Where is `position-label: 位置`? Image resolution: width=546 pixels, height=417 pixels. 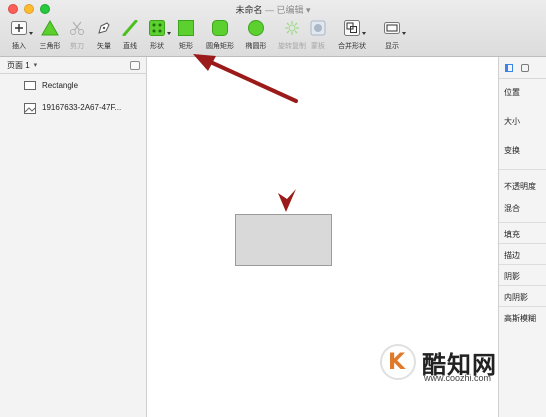
position-label: 位置 is located at coordinates (512, 92).